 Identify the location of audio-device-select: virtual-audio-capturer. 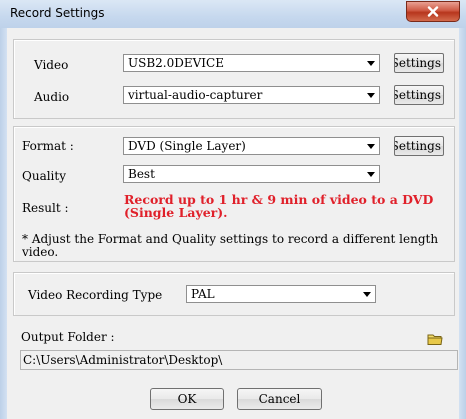
(251, 95).